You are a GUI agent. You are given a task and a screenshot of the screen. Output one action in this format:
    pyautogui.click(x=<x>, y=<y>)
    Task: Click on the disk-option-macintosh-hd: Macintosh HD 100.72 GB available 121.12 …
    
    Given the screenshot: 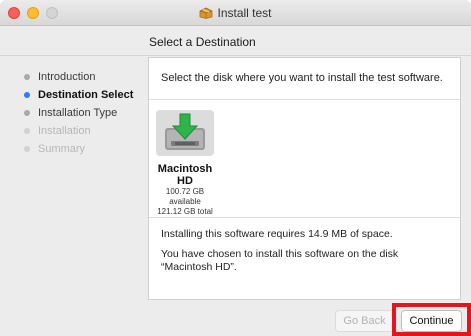 What is the action you would take?
    pyautogui.click(x=185, y=163)
    